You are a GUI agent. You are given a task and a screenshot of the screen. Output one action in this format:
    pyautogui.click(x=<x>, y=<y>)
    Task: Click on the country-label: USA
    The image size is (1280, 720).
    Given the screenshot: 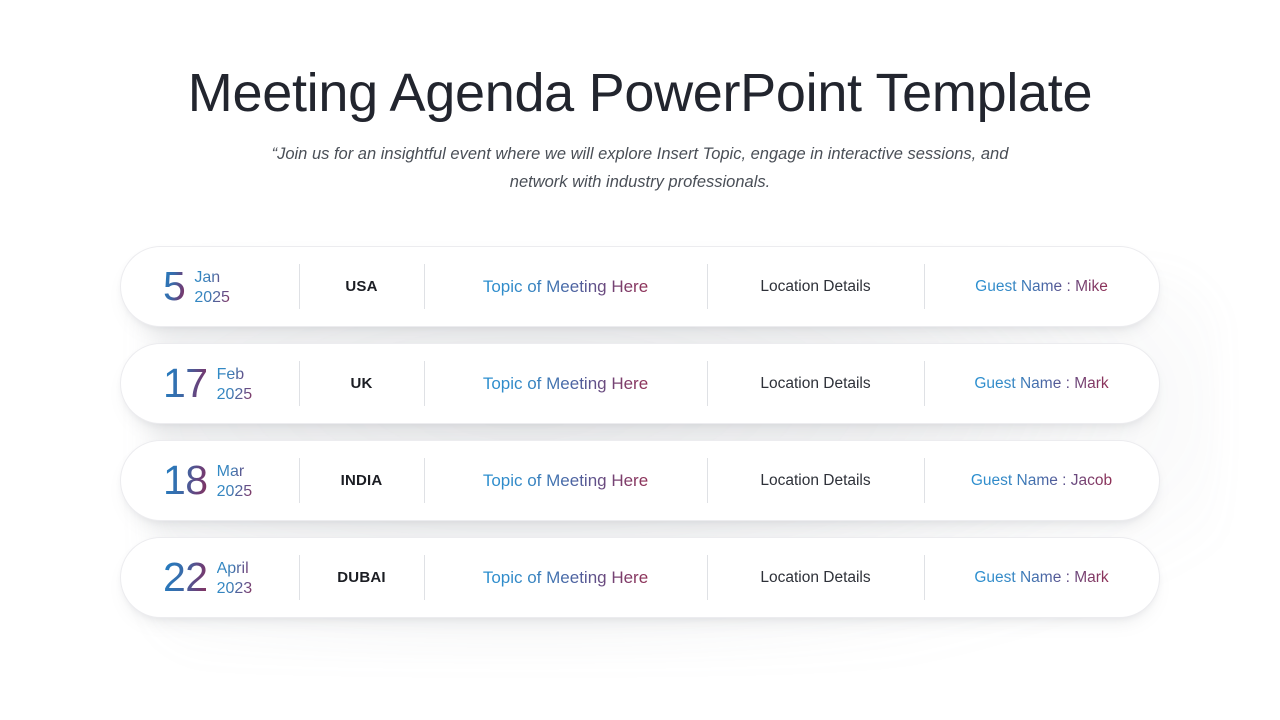 What is the action you would take?
    pyautogui.click(x=361, y=286)
    